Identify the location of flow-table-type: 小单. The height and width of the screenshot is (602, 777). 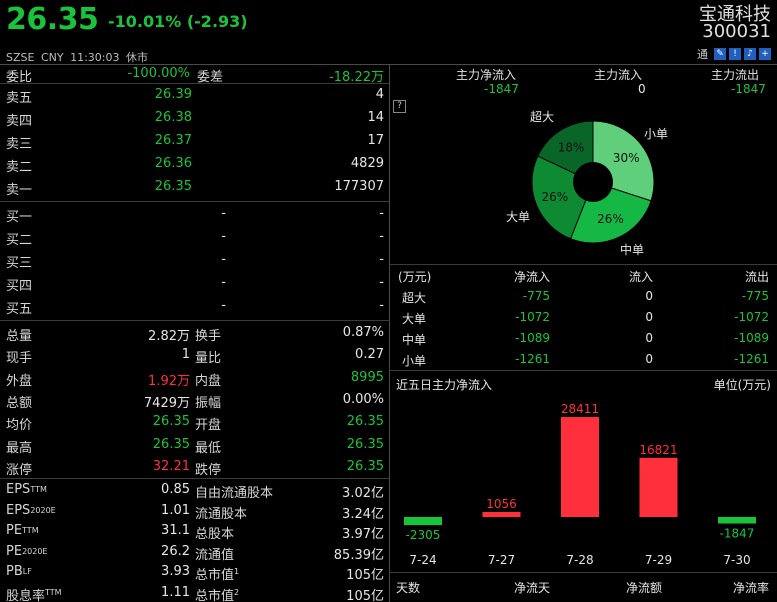
(414, 361).